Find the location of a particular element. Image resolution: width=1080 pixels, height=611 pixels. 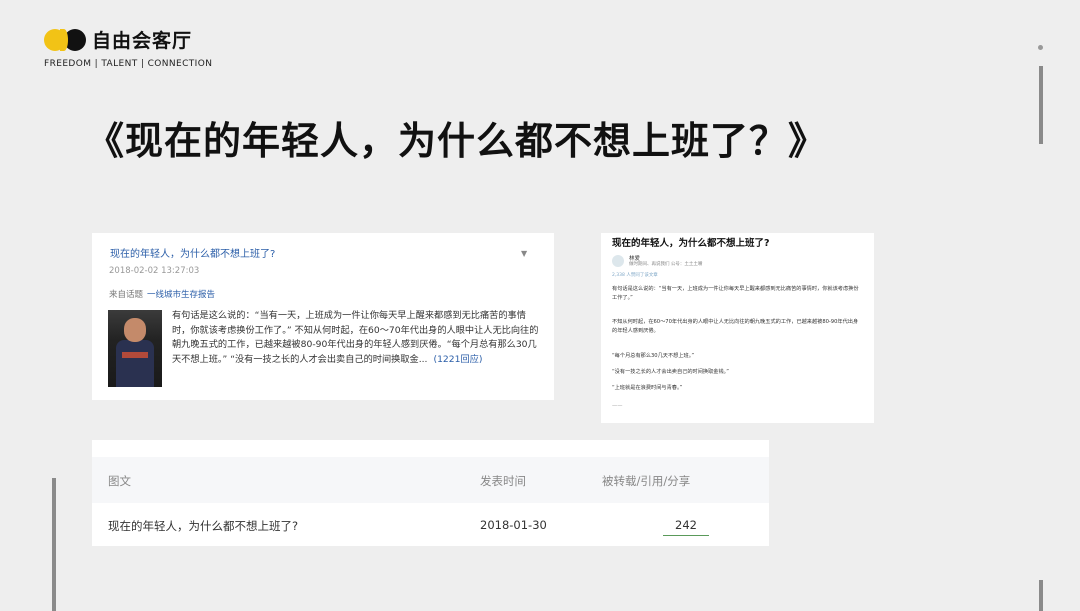

post-thumbnail is located at coordinates (135, 348).